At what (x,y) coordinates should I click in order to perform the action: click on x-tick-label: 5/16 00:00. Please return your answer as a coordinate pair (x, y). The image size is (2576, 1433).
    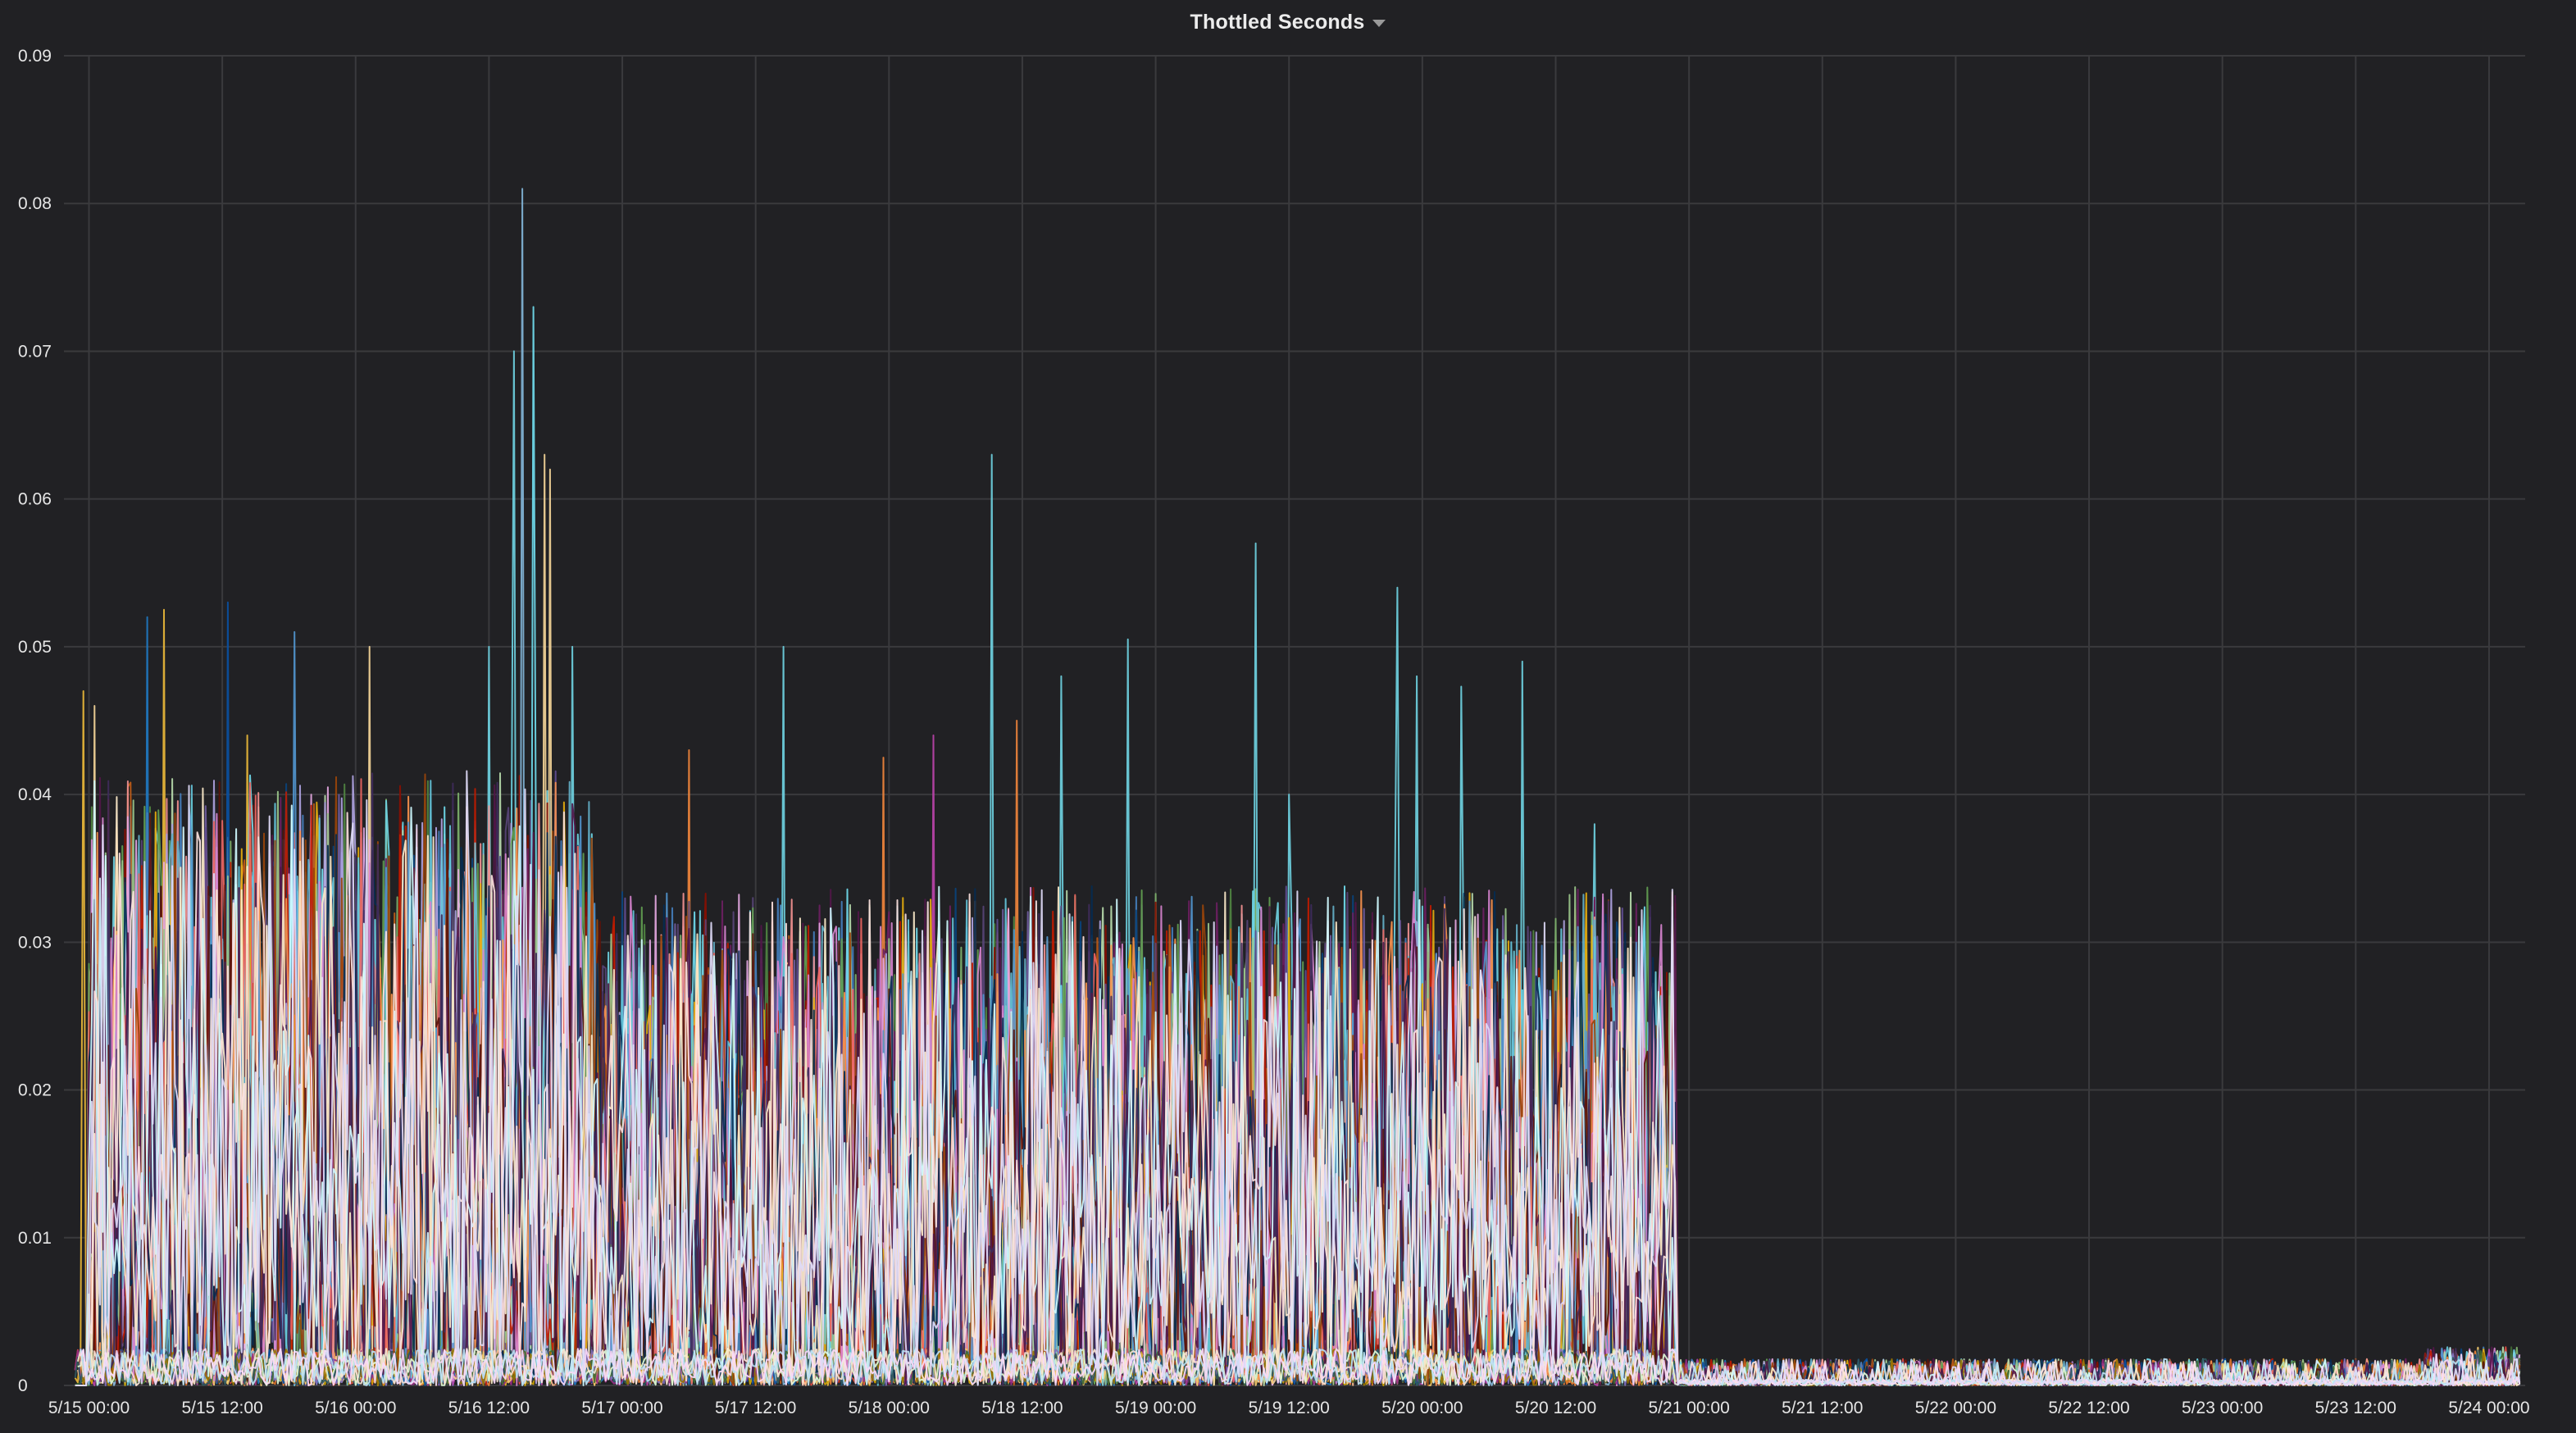
    Looking at the image, I should click on (355, 1408).